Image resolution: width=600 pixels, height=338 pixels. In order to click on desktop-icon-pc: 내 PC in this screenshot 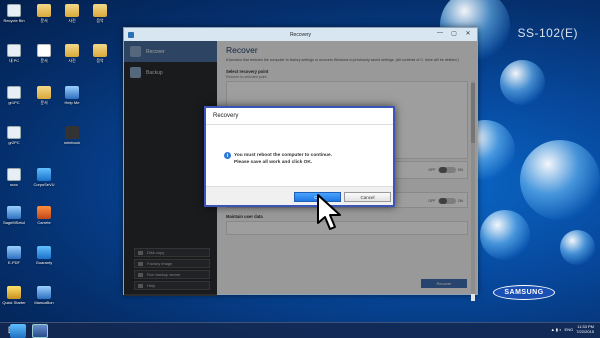, I will do `click(14, 54)`.